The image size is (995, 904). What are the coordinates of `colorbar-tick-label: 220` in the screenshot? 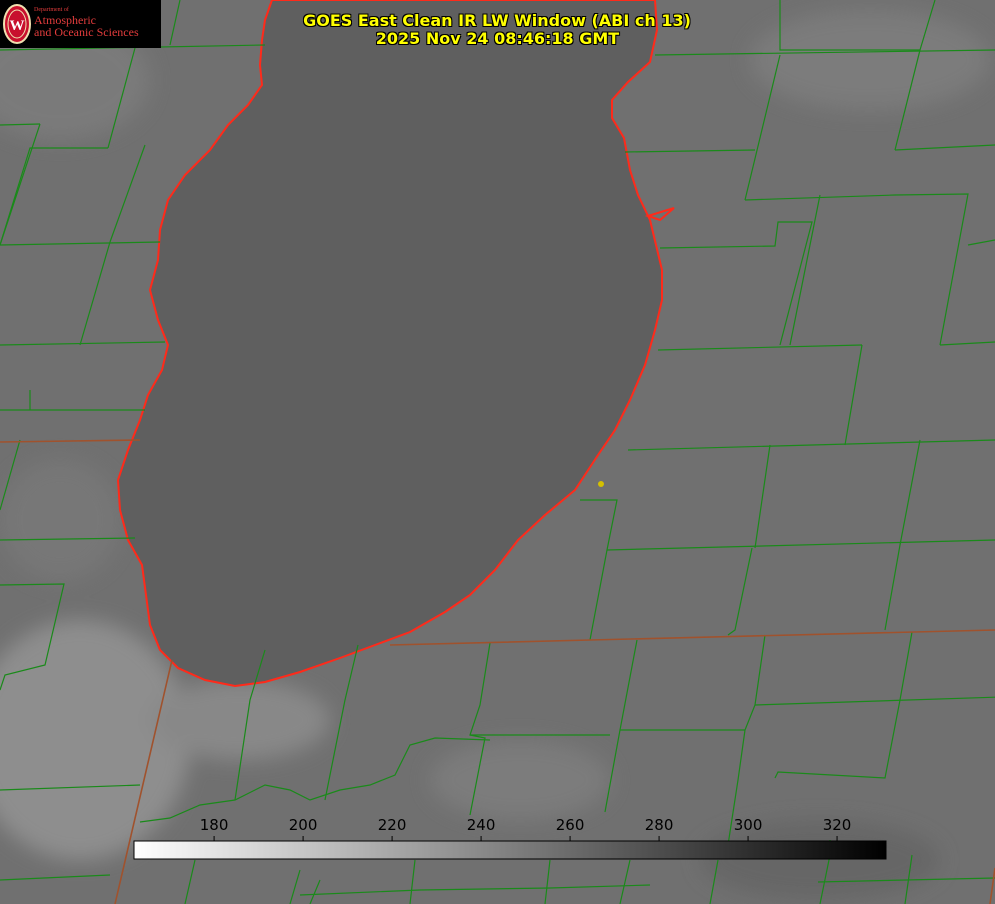 It's located at (392, 825).